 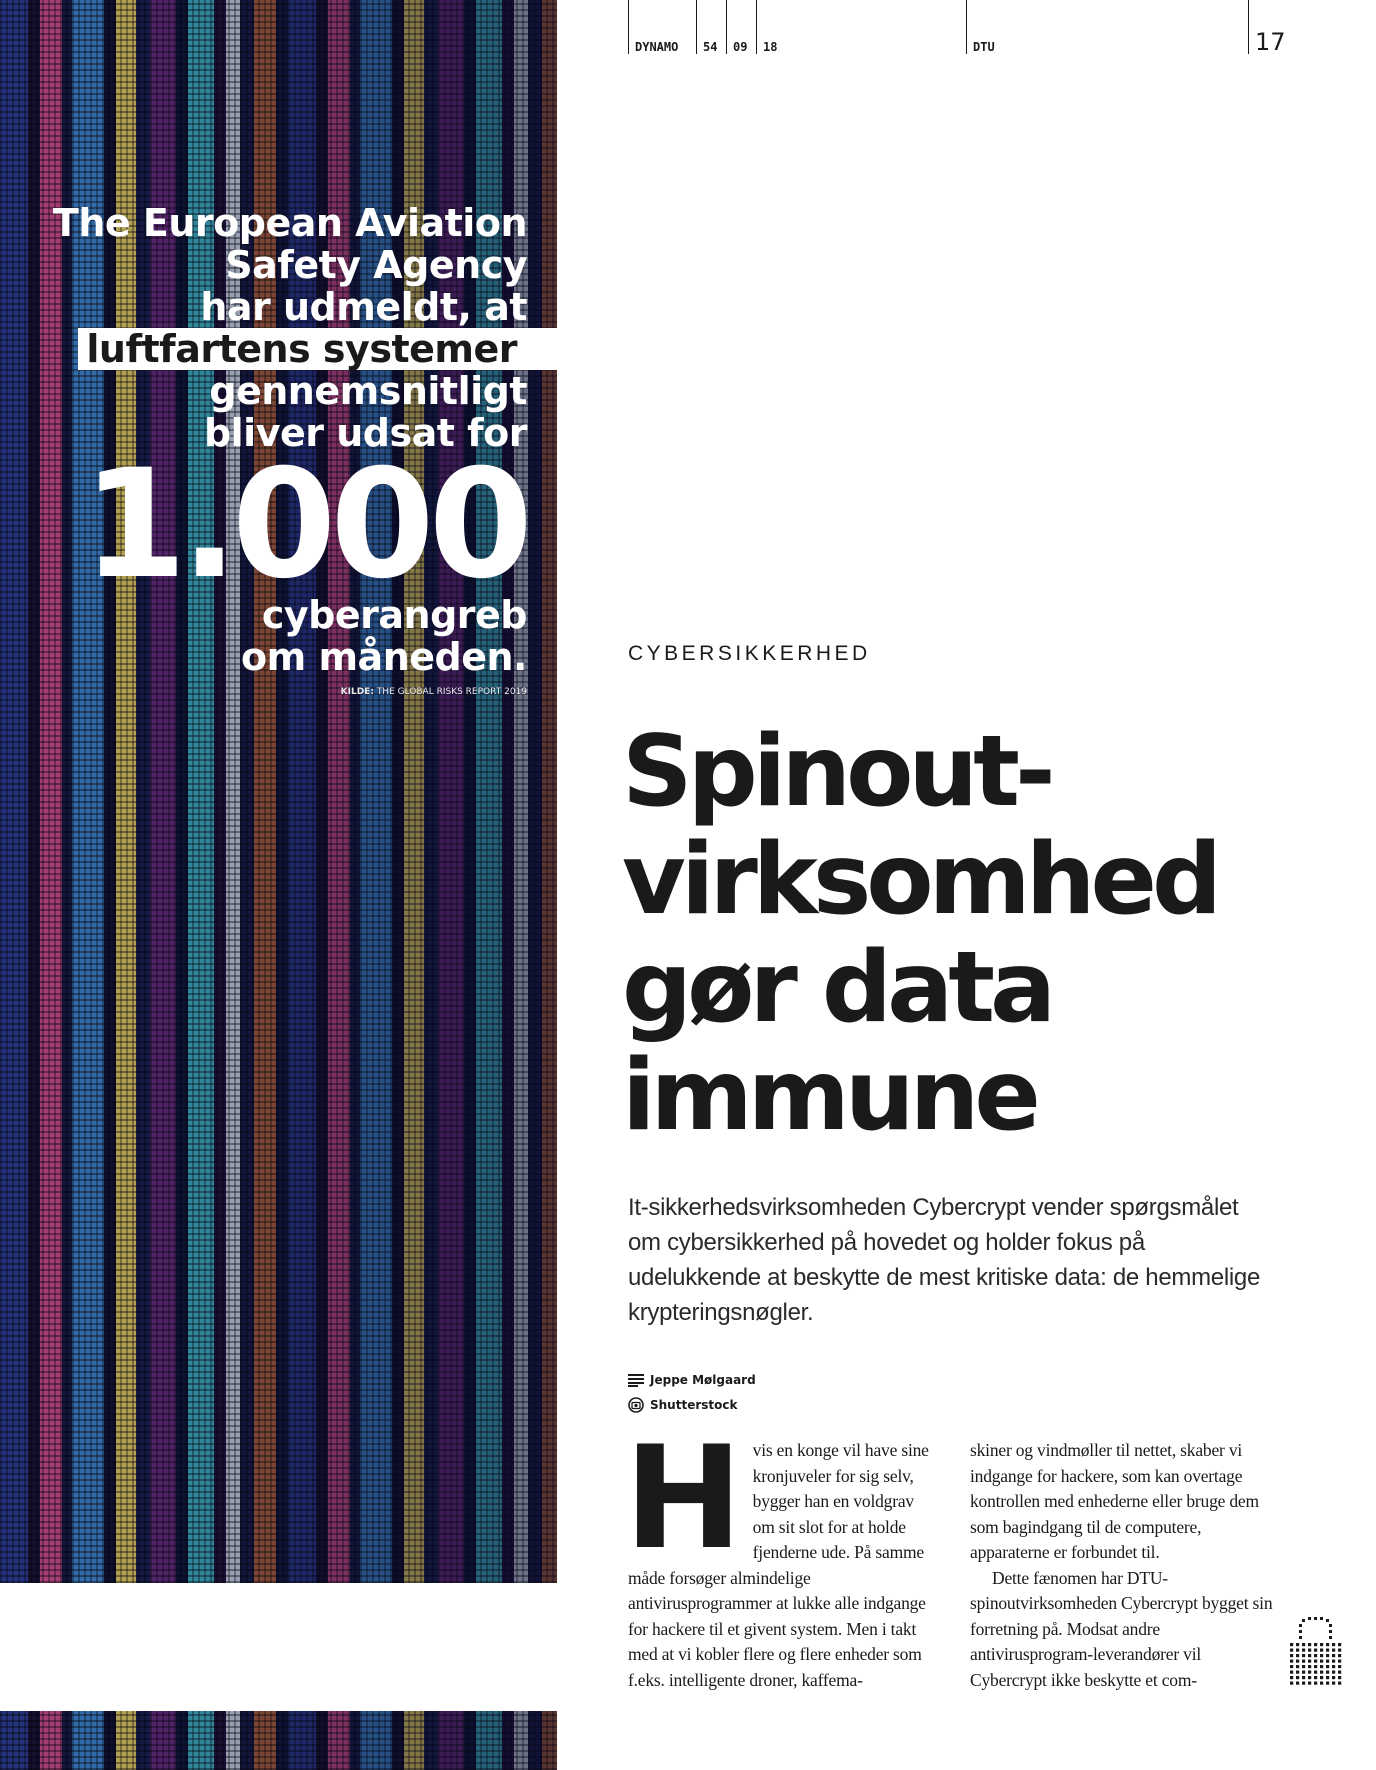 What do you see at coordinates (451, 692) in the screenshot?
I see `source-text: THE GLOBAL RISKS REPORT 2019` at bounding box center [451, 692].